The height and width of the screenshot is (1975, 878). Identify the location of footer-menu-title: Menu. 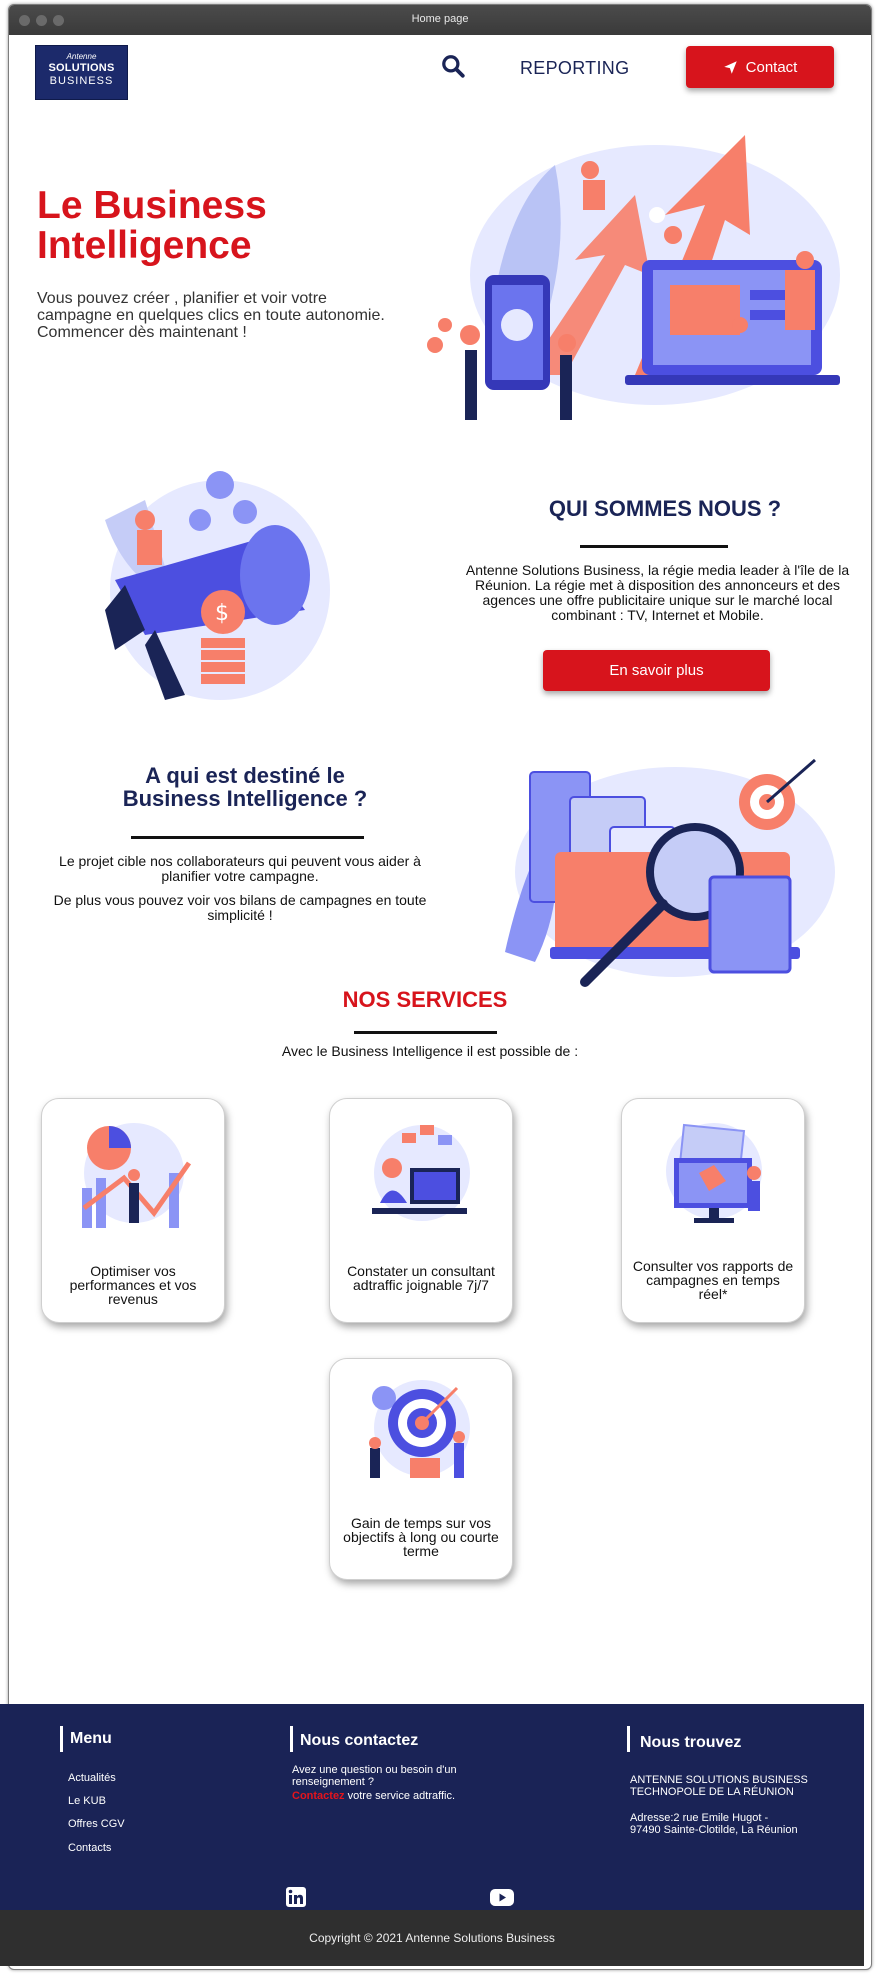
(91, 1738).